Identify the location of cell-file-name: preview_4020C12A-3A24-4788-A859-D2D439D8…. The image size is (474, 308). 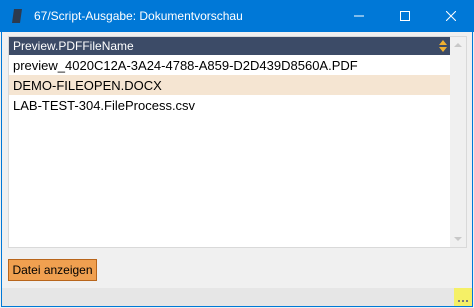
(185, 65).